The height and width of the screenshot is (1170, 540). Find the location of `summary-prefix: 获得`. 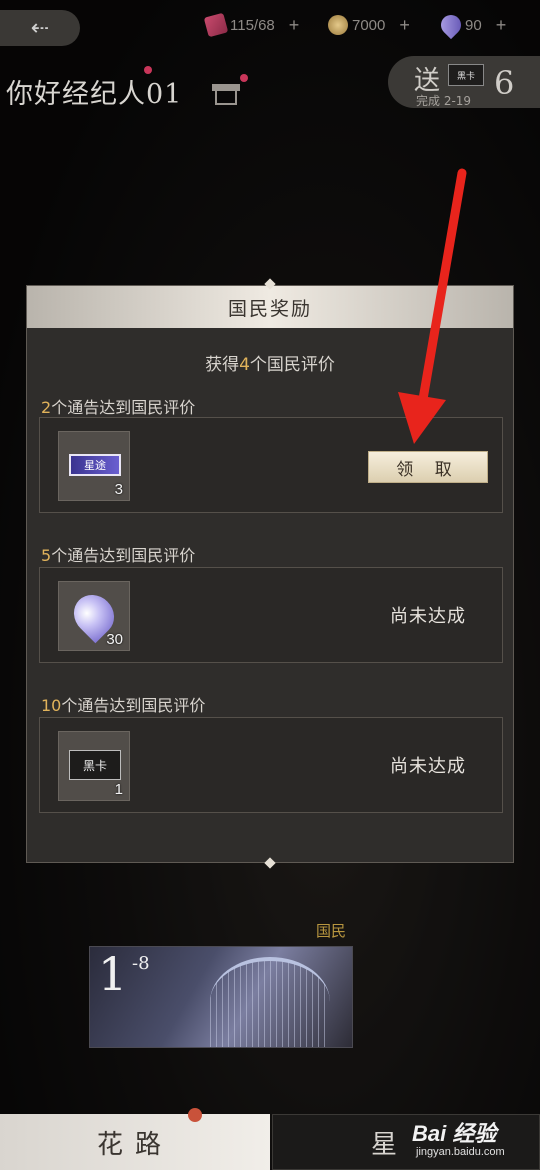

summary-prefix: 获得 is located at coordinates (222, 365).